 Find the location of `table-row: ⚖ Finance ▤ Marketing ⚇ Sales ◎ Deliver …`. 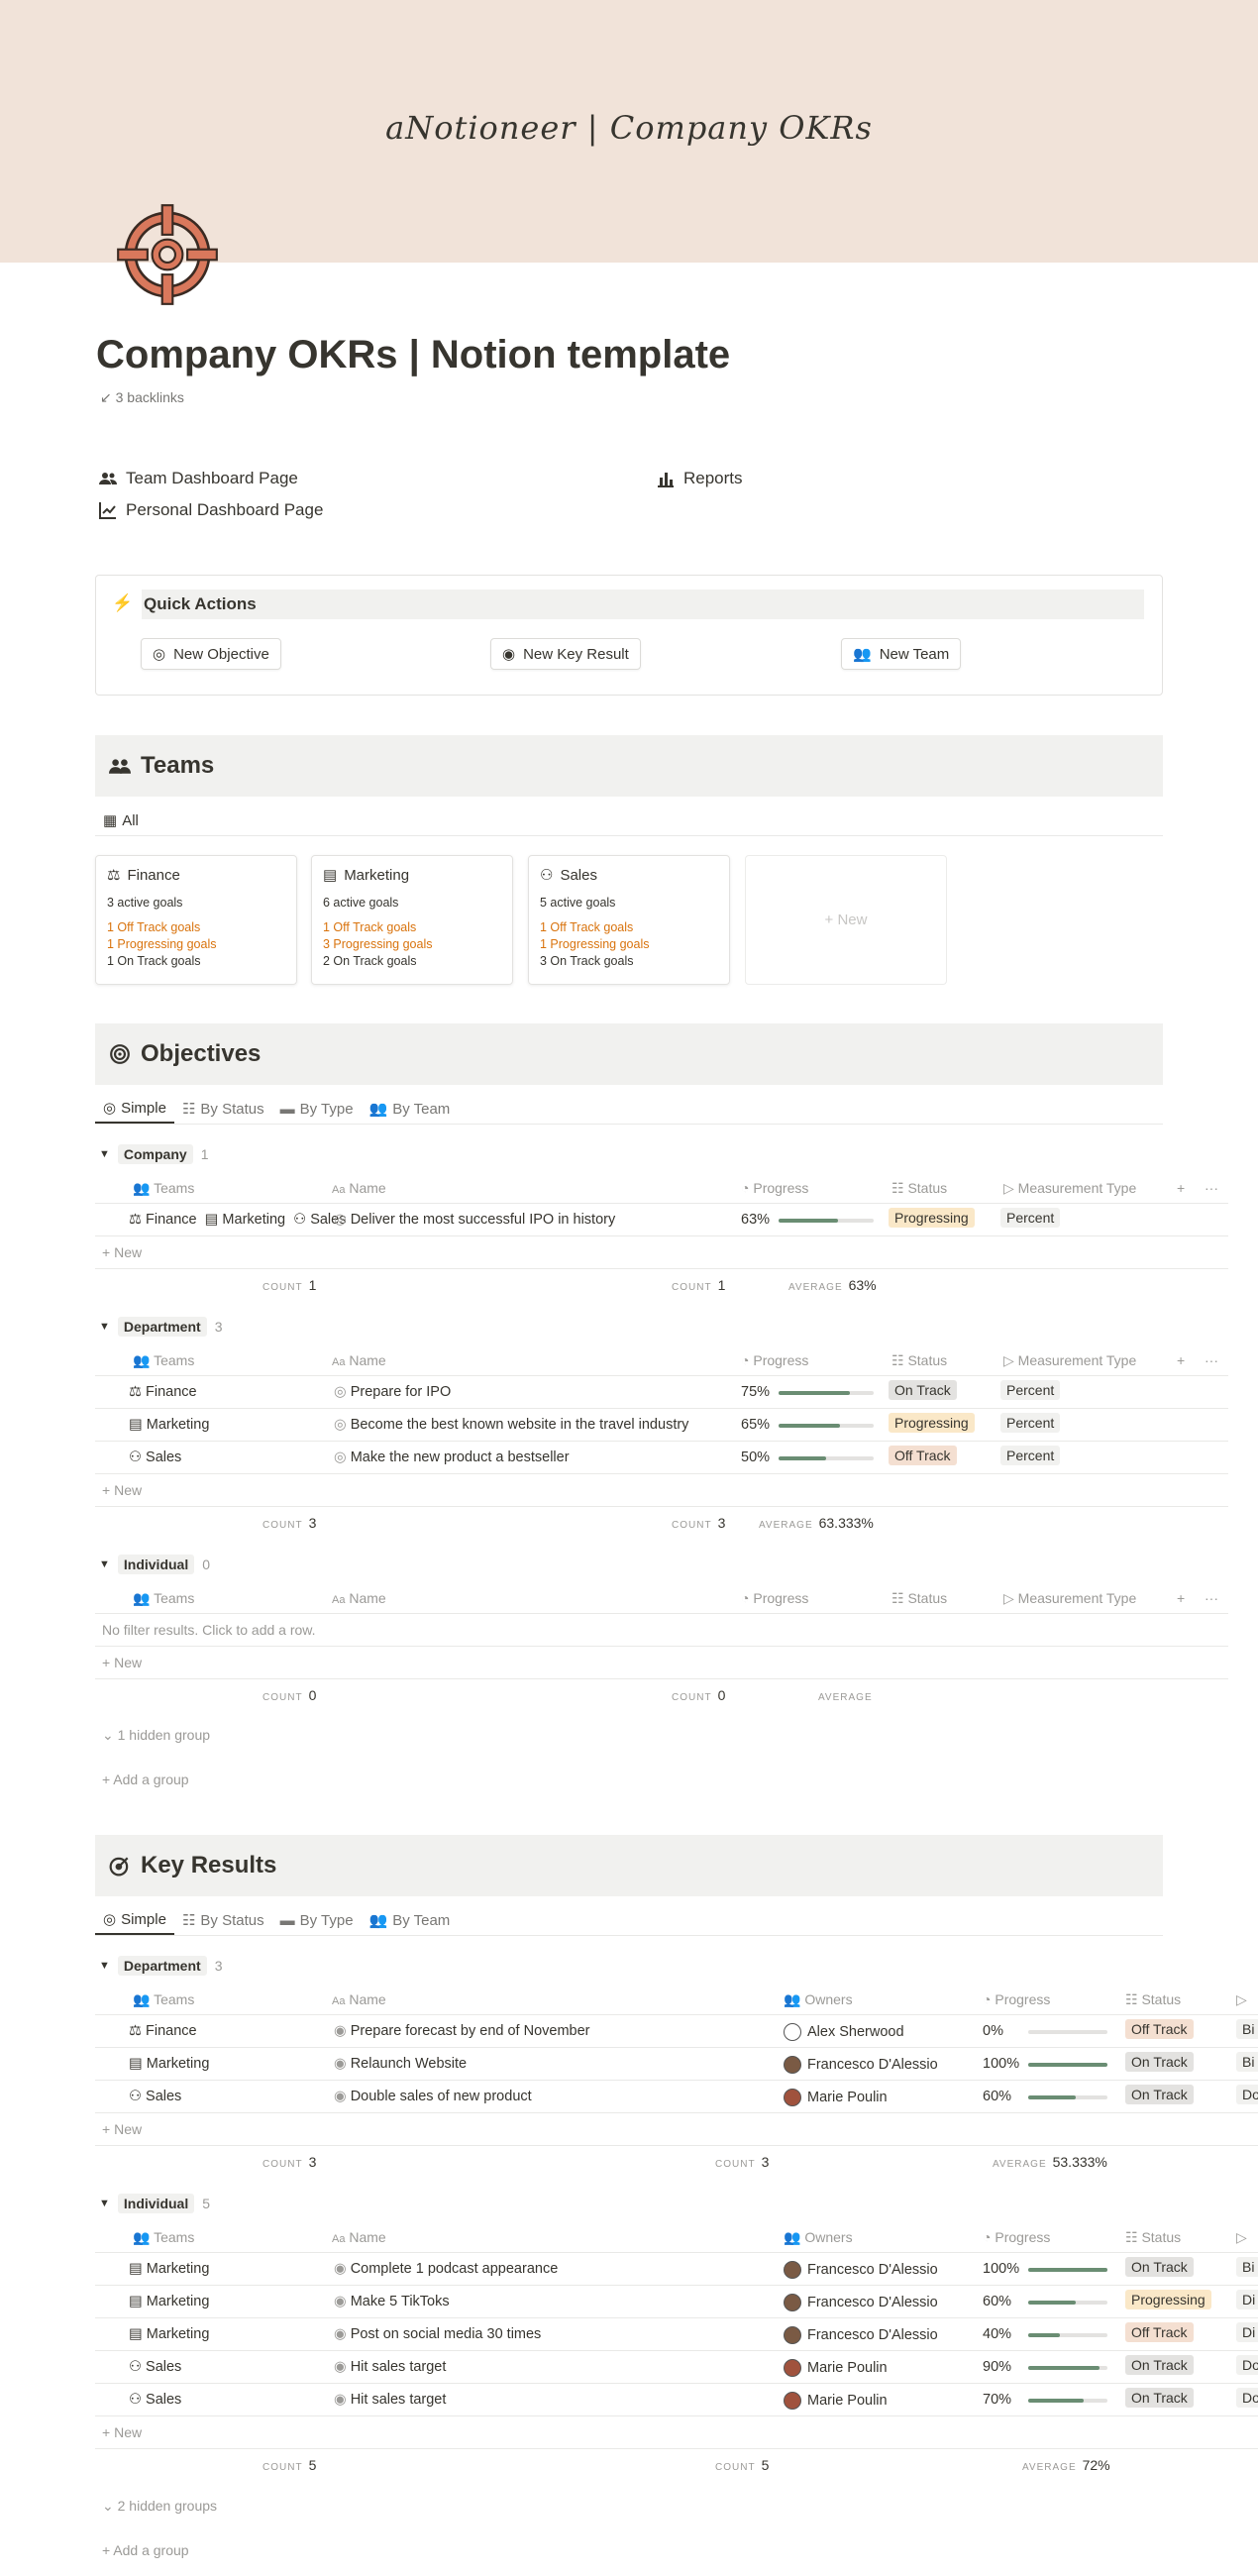

table-row: ⚖ Finance ▤ Marketing ⚇ Sales ◎ Deliver … is located at coordinates (661, 1220).